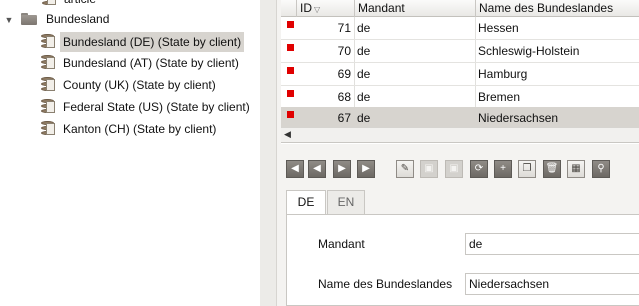 The image size is (639, 306). What do you see at coordinates (270, 153) in the screenshot?
I see `panel-splitter` at bounding box center [270, 153].